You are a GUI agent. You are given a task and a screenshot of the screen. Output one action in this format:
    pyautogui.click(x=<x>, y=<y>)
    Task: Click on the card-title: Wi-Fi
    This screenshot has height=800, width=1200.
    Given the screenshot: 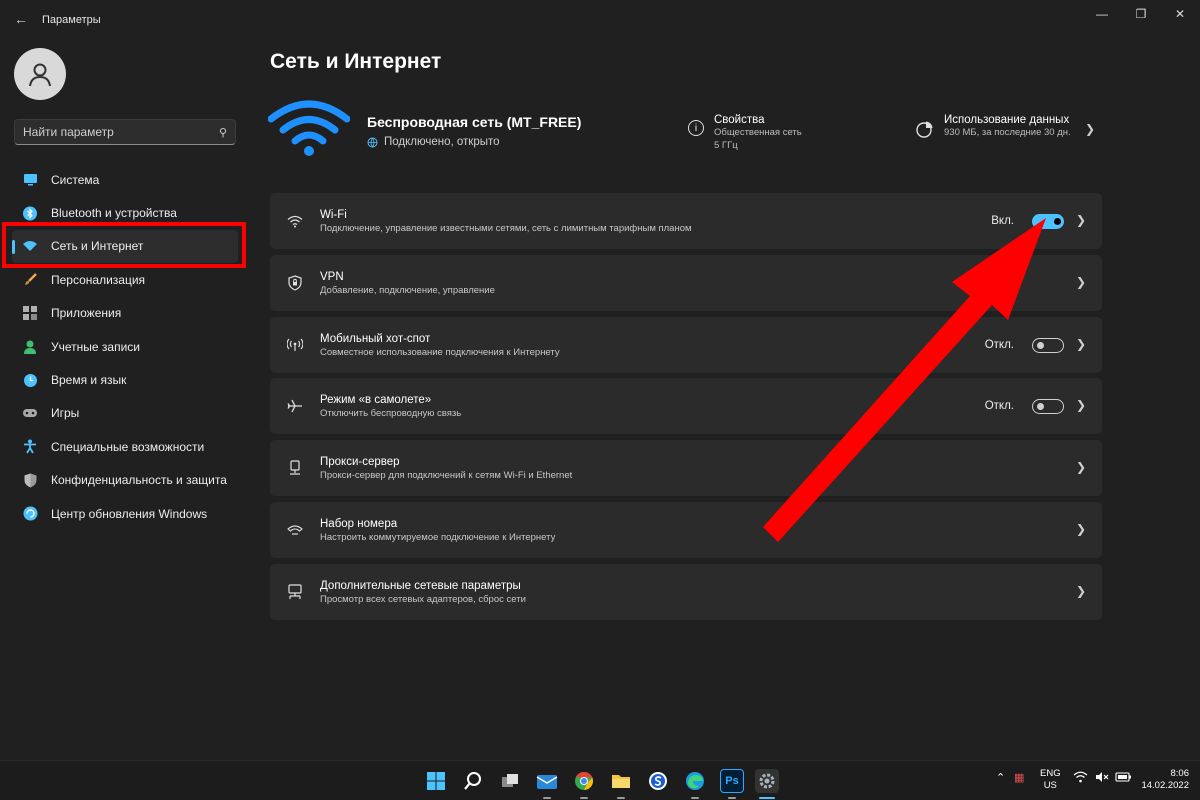 What is the action you would take?
    pyautogui.click(x=333, y=215)
    